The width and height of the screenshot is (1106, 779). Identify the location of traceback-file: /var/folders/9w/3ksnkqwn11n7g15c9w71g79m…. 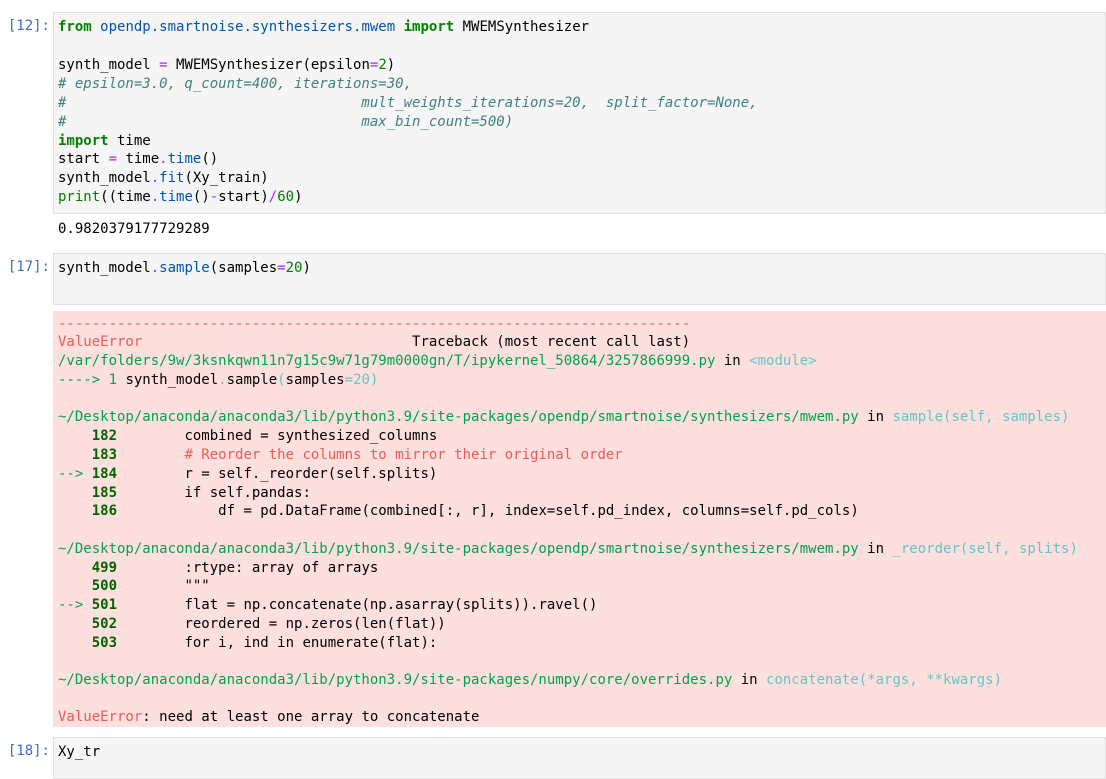
(437, 361).